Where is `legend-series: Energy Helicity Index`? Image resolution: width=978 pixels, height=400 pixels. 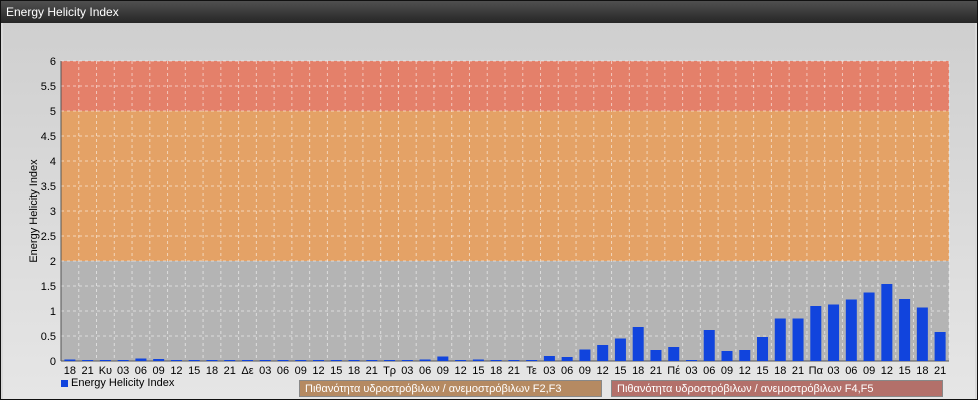 legend-series: Energy Helicity Index is located at coordinates (117, 383).